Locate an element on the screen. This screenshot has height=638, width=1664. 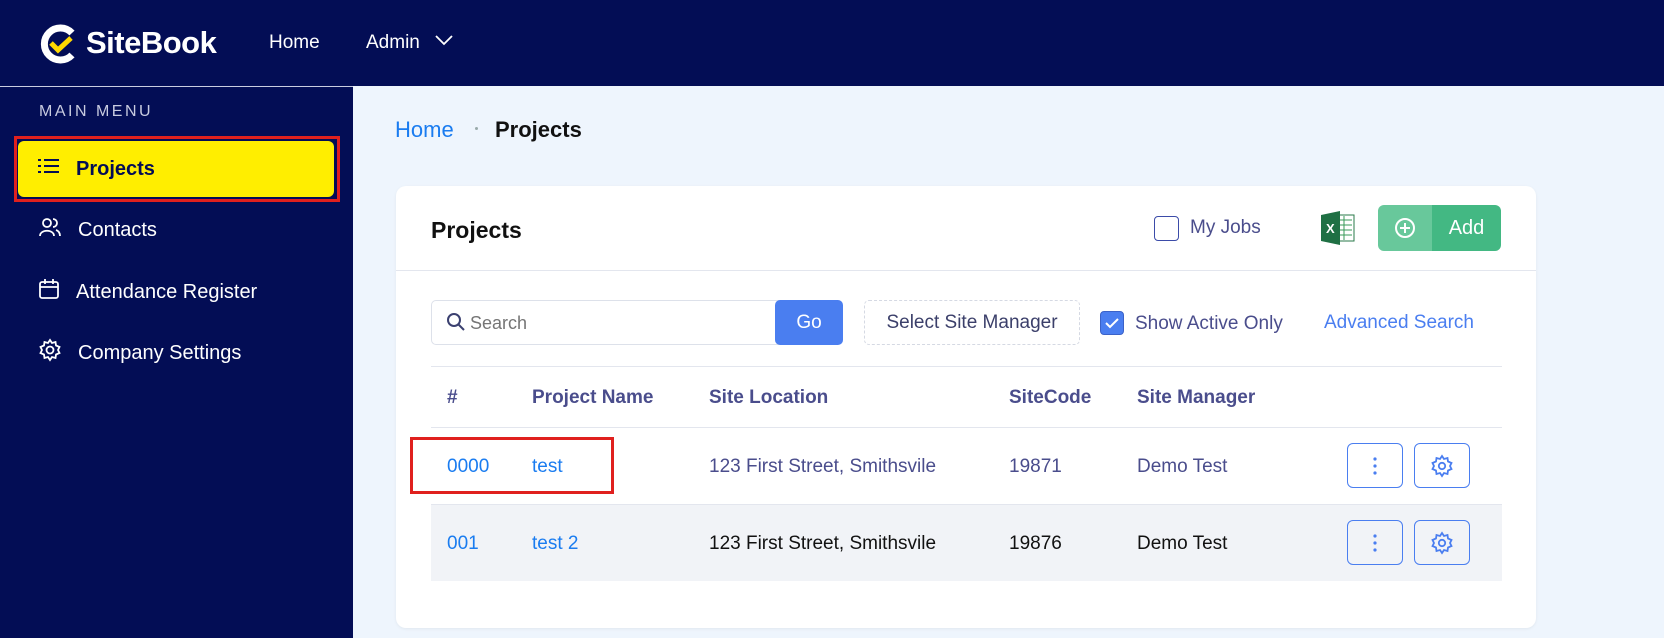
main-menu-label: MAIN MENU is located at coordinates (96, 111).